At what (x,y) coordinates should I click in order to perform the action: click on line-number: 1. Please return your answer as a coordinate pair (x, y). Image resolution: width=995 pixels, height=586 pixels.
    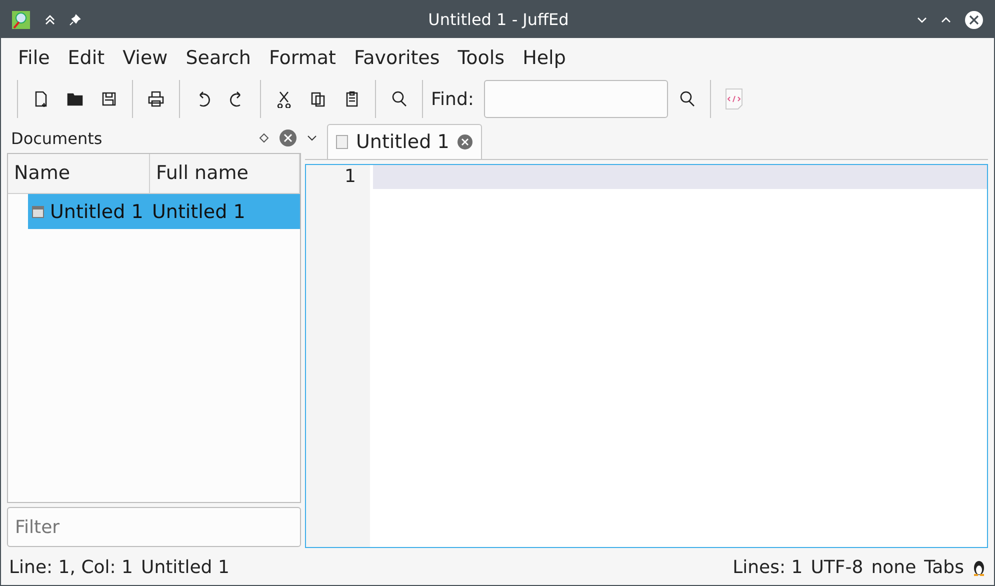
    Looking at the image, I should click on (350, 177).